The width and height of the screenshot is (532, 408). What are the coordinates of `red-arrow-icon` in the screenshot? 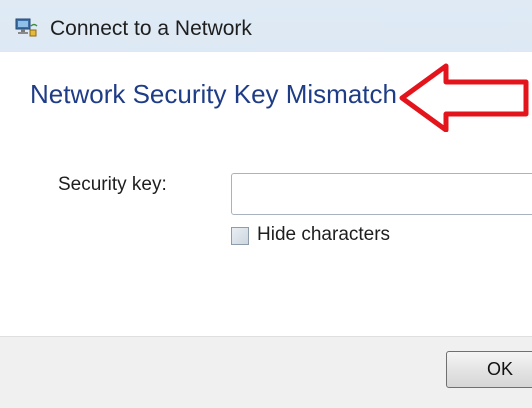 It's located at (464, 97).